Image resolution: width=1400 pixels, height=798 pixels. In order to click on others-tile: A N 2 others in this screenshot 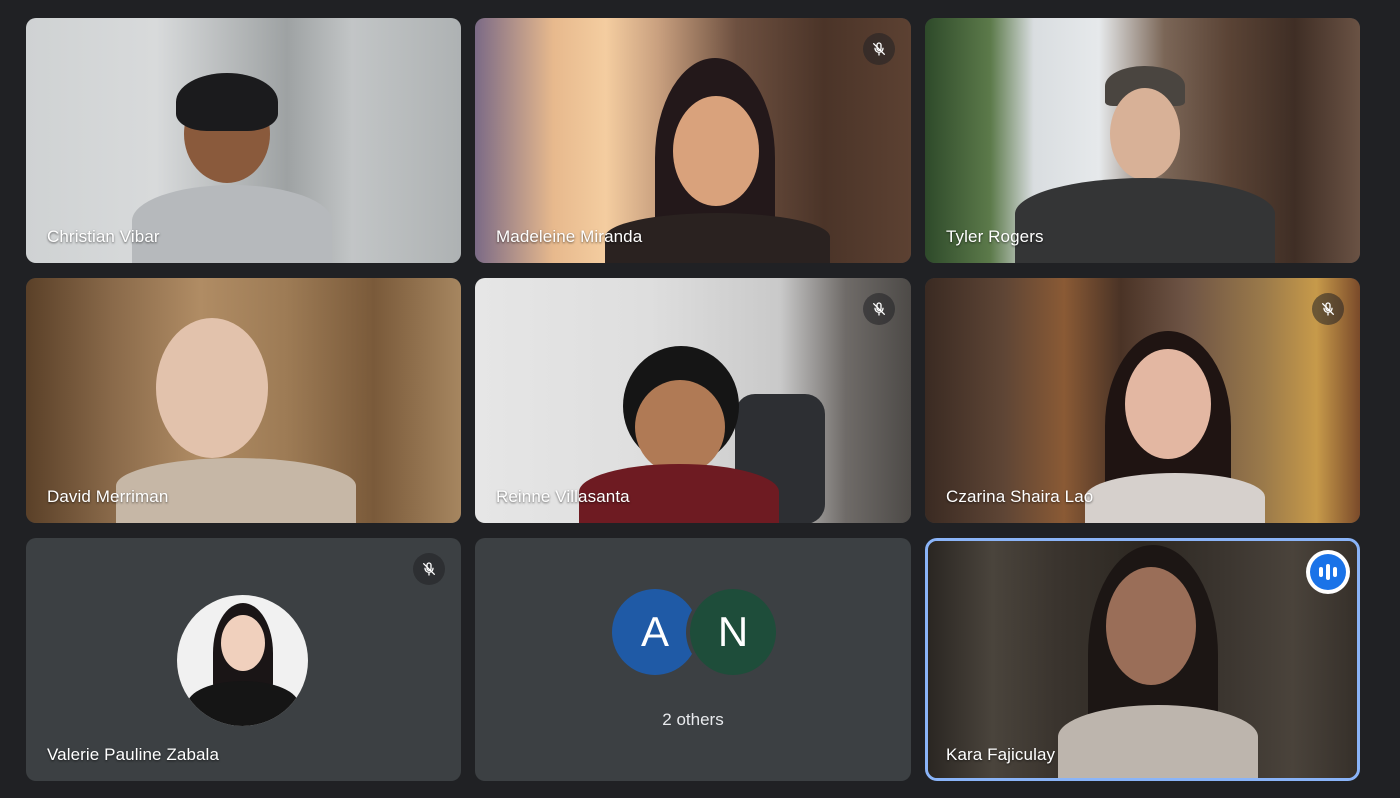, I will do `click(693, 659)`.